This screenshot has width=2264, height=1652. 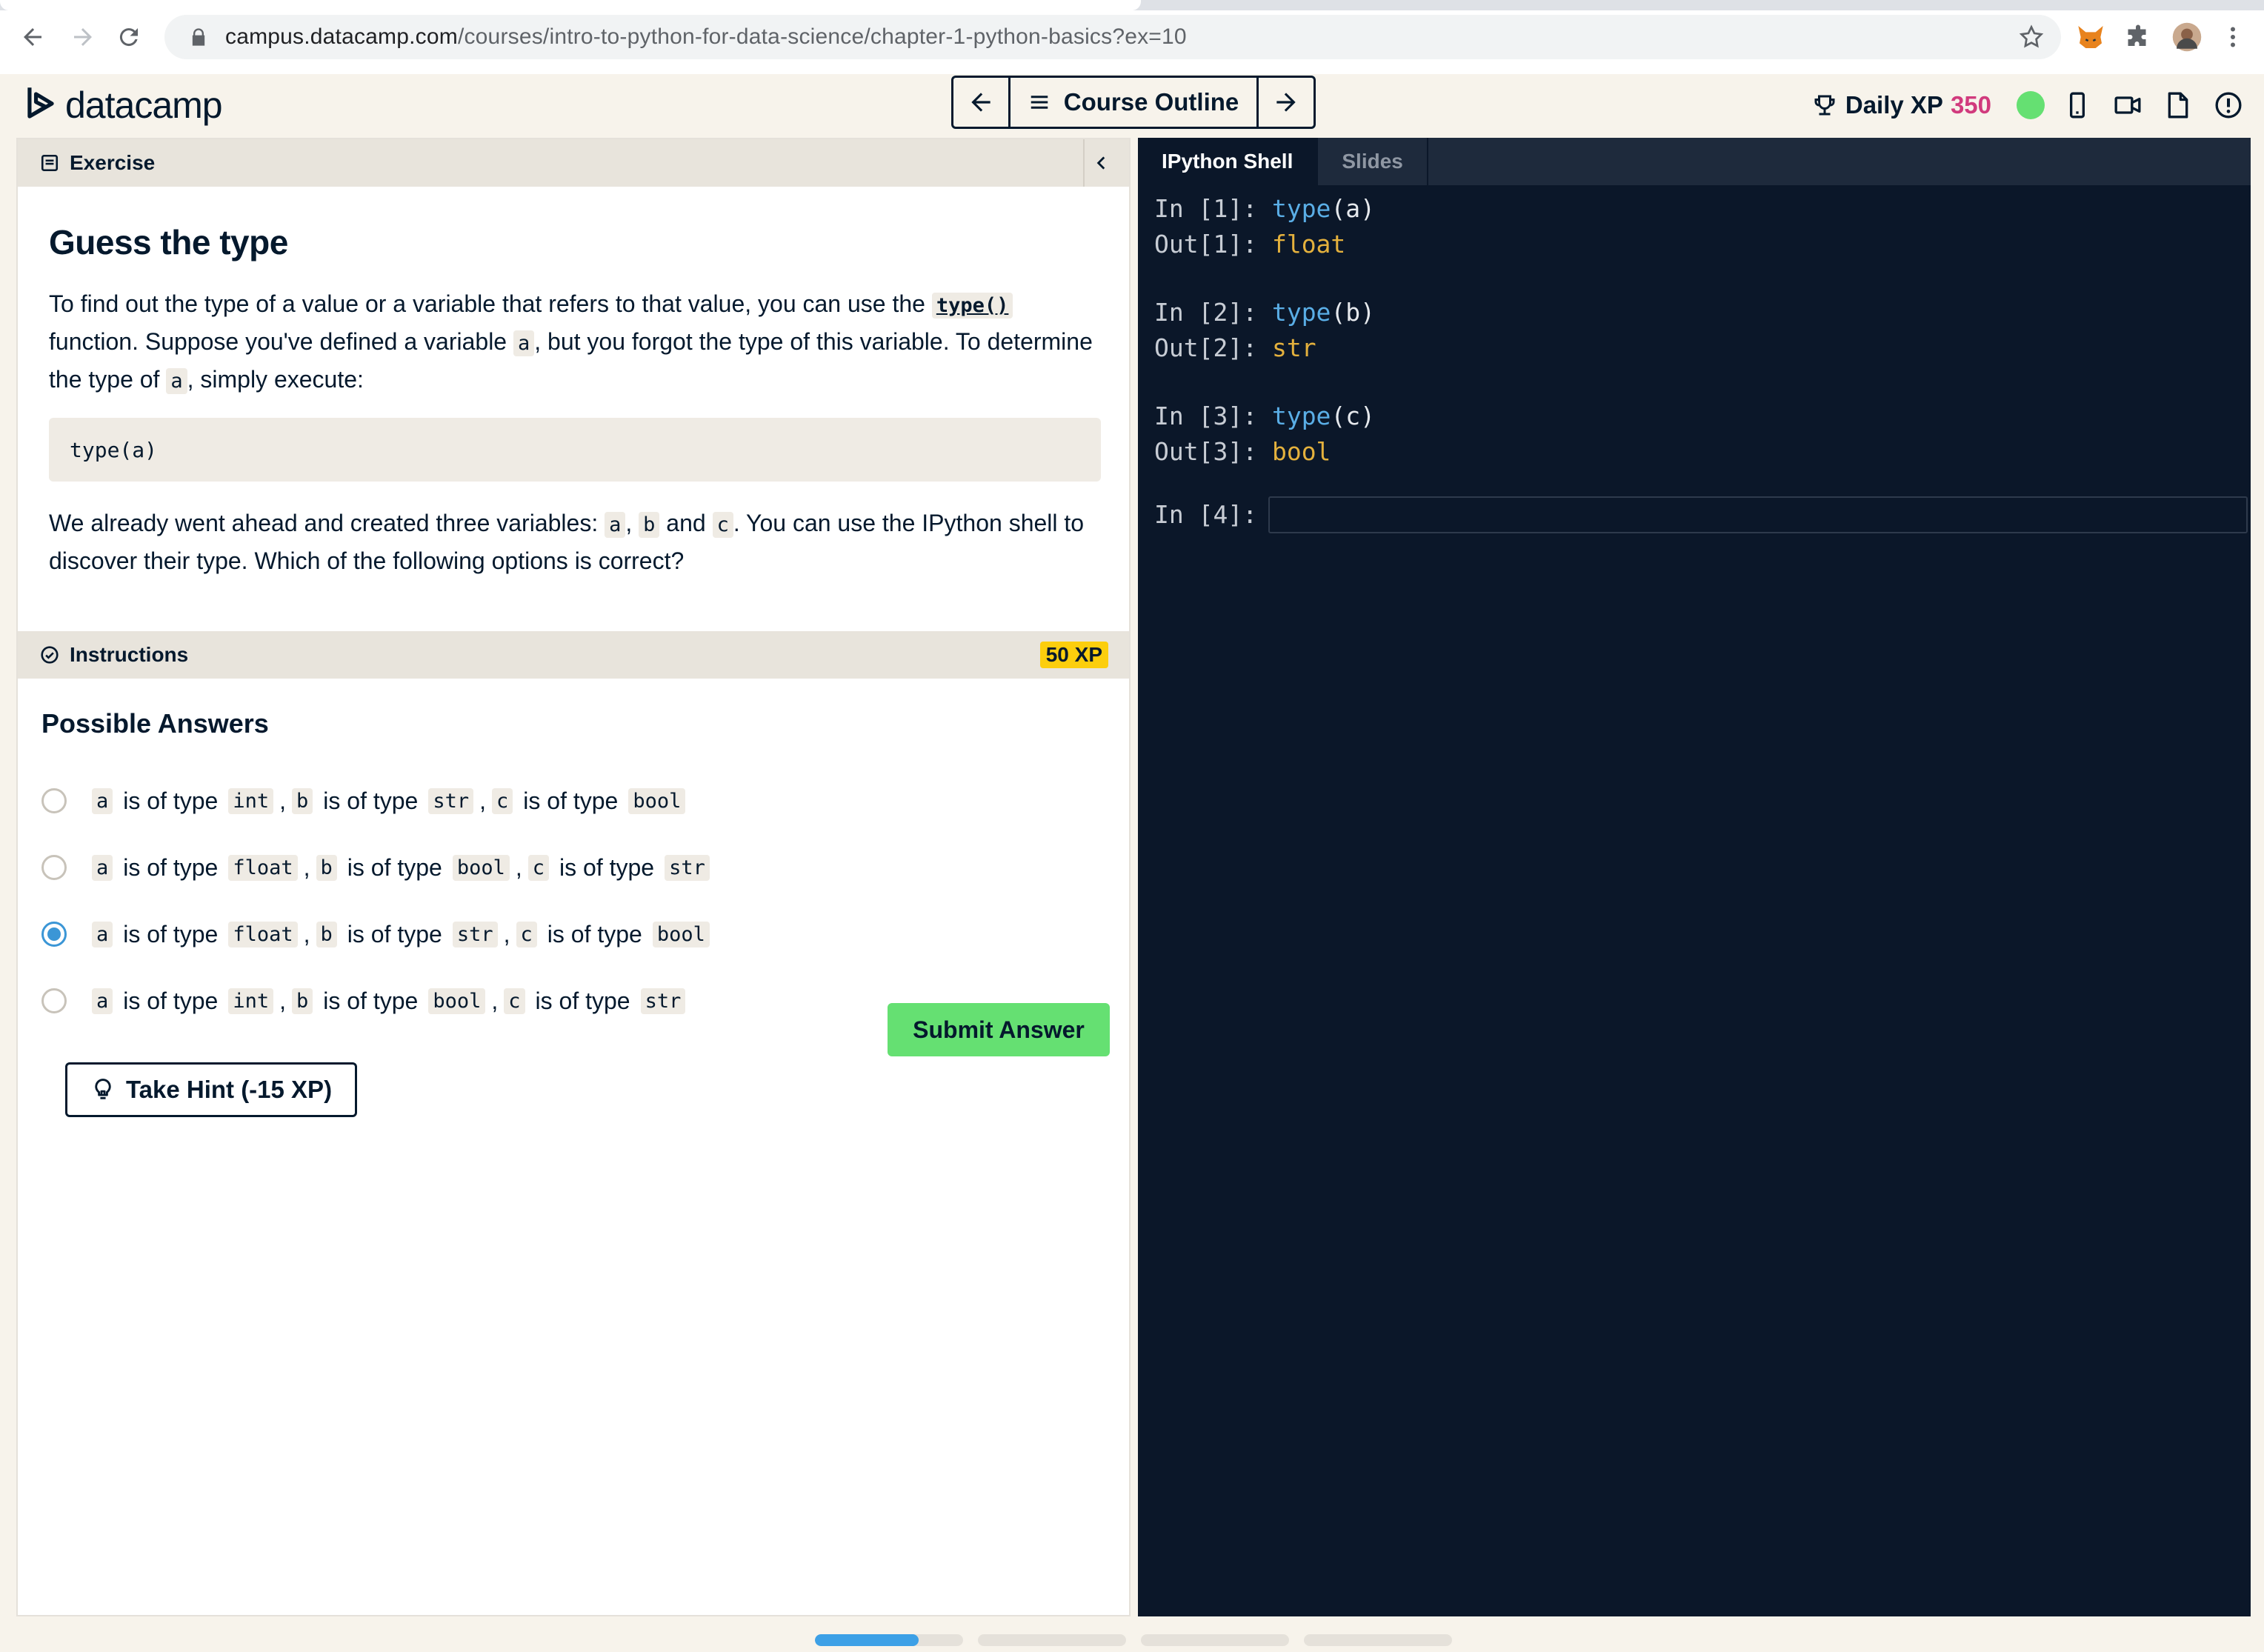 What do you see at coordinates (169, 243) in the screenshot?
I see `exercise-title: Guess the type` at bounding box center [169, 243].